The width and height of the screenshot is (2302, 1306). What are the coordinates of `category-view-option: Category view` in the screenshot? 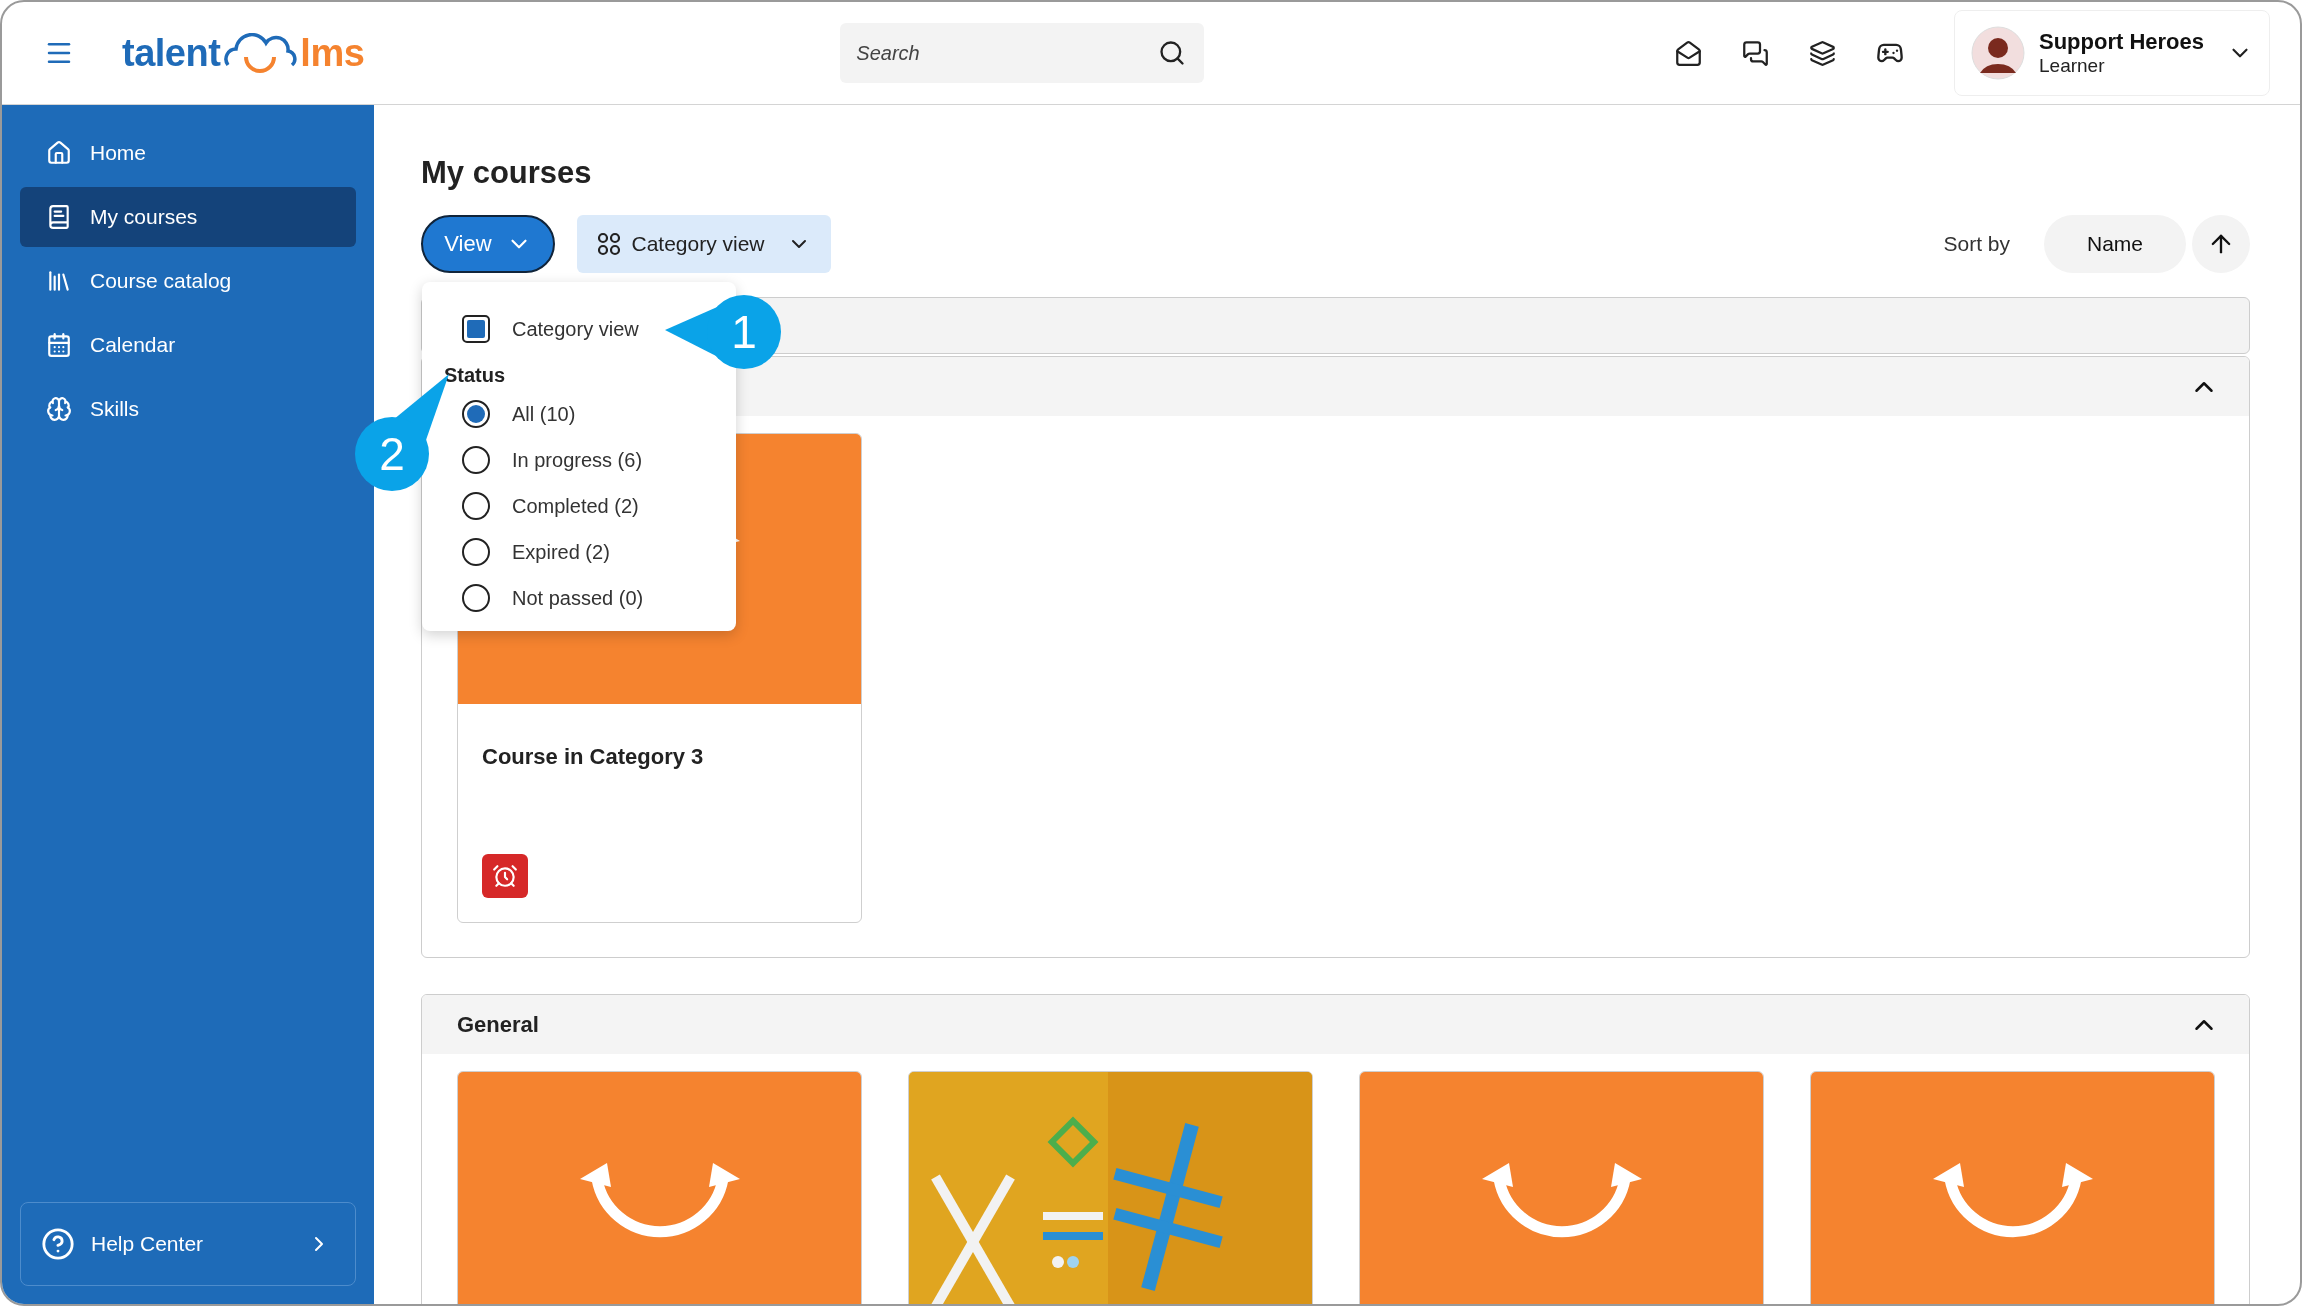 It's located at (550, 329).